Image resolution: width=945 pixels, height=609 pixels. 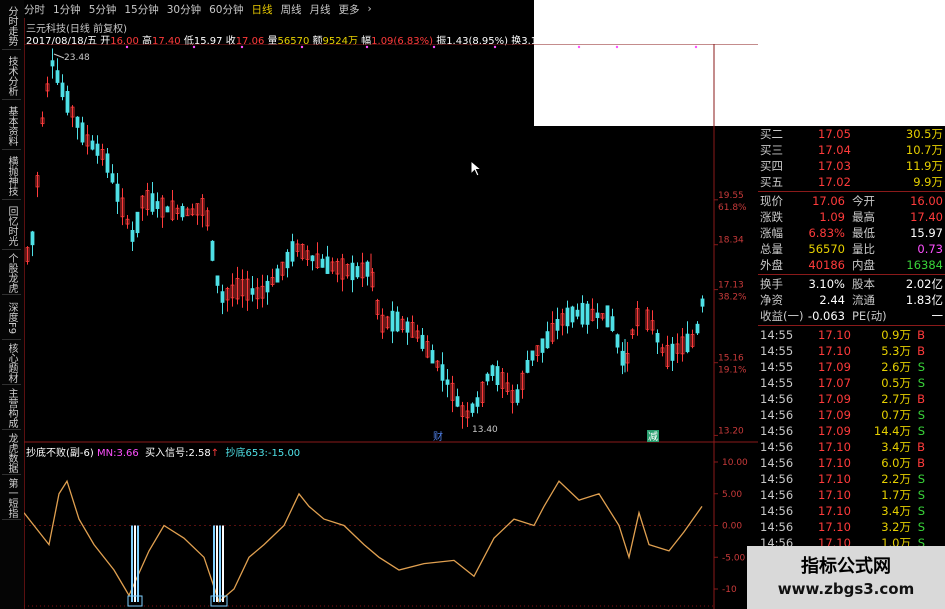 What do you see at coordinates (103, 9) in the screenshot?
I see `period-tab-2: 5分钟` at bounding box center [103, 9].